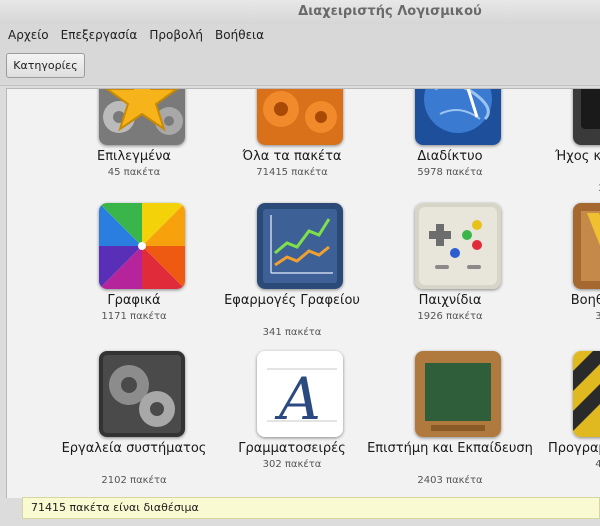 This screenshot has height=526, width=600. Describe the element at coordinates (561, 316) in the screenshot. I see `tile-count: 329..` at that location.